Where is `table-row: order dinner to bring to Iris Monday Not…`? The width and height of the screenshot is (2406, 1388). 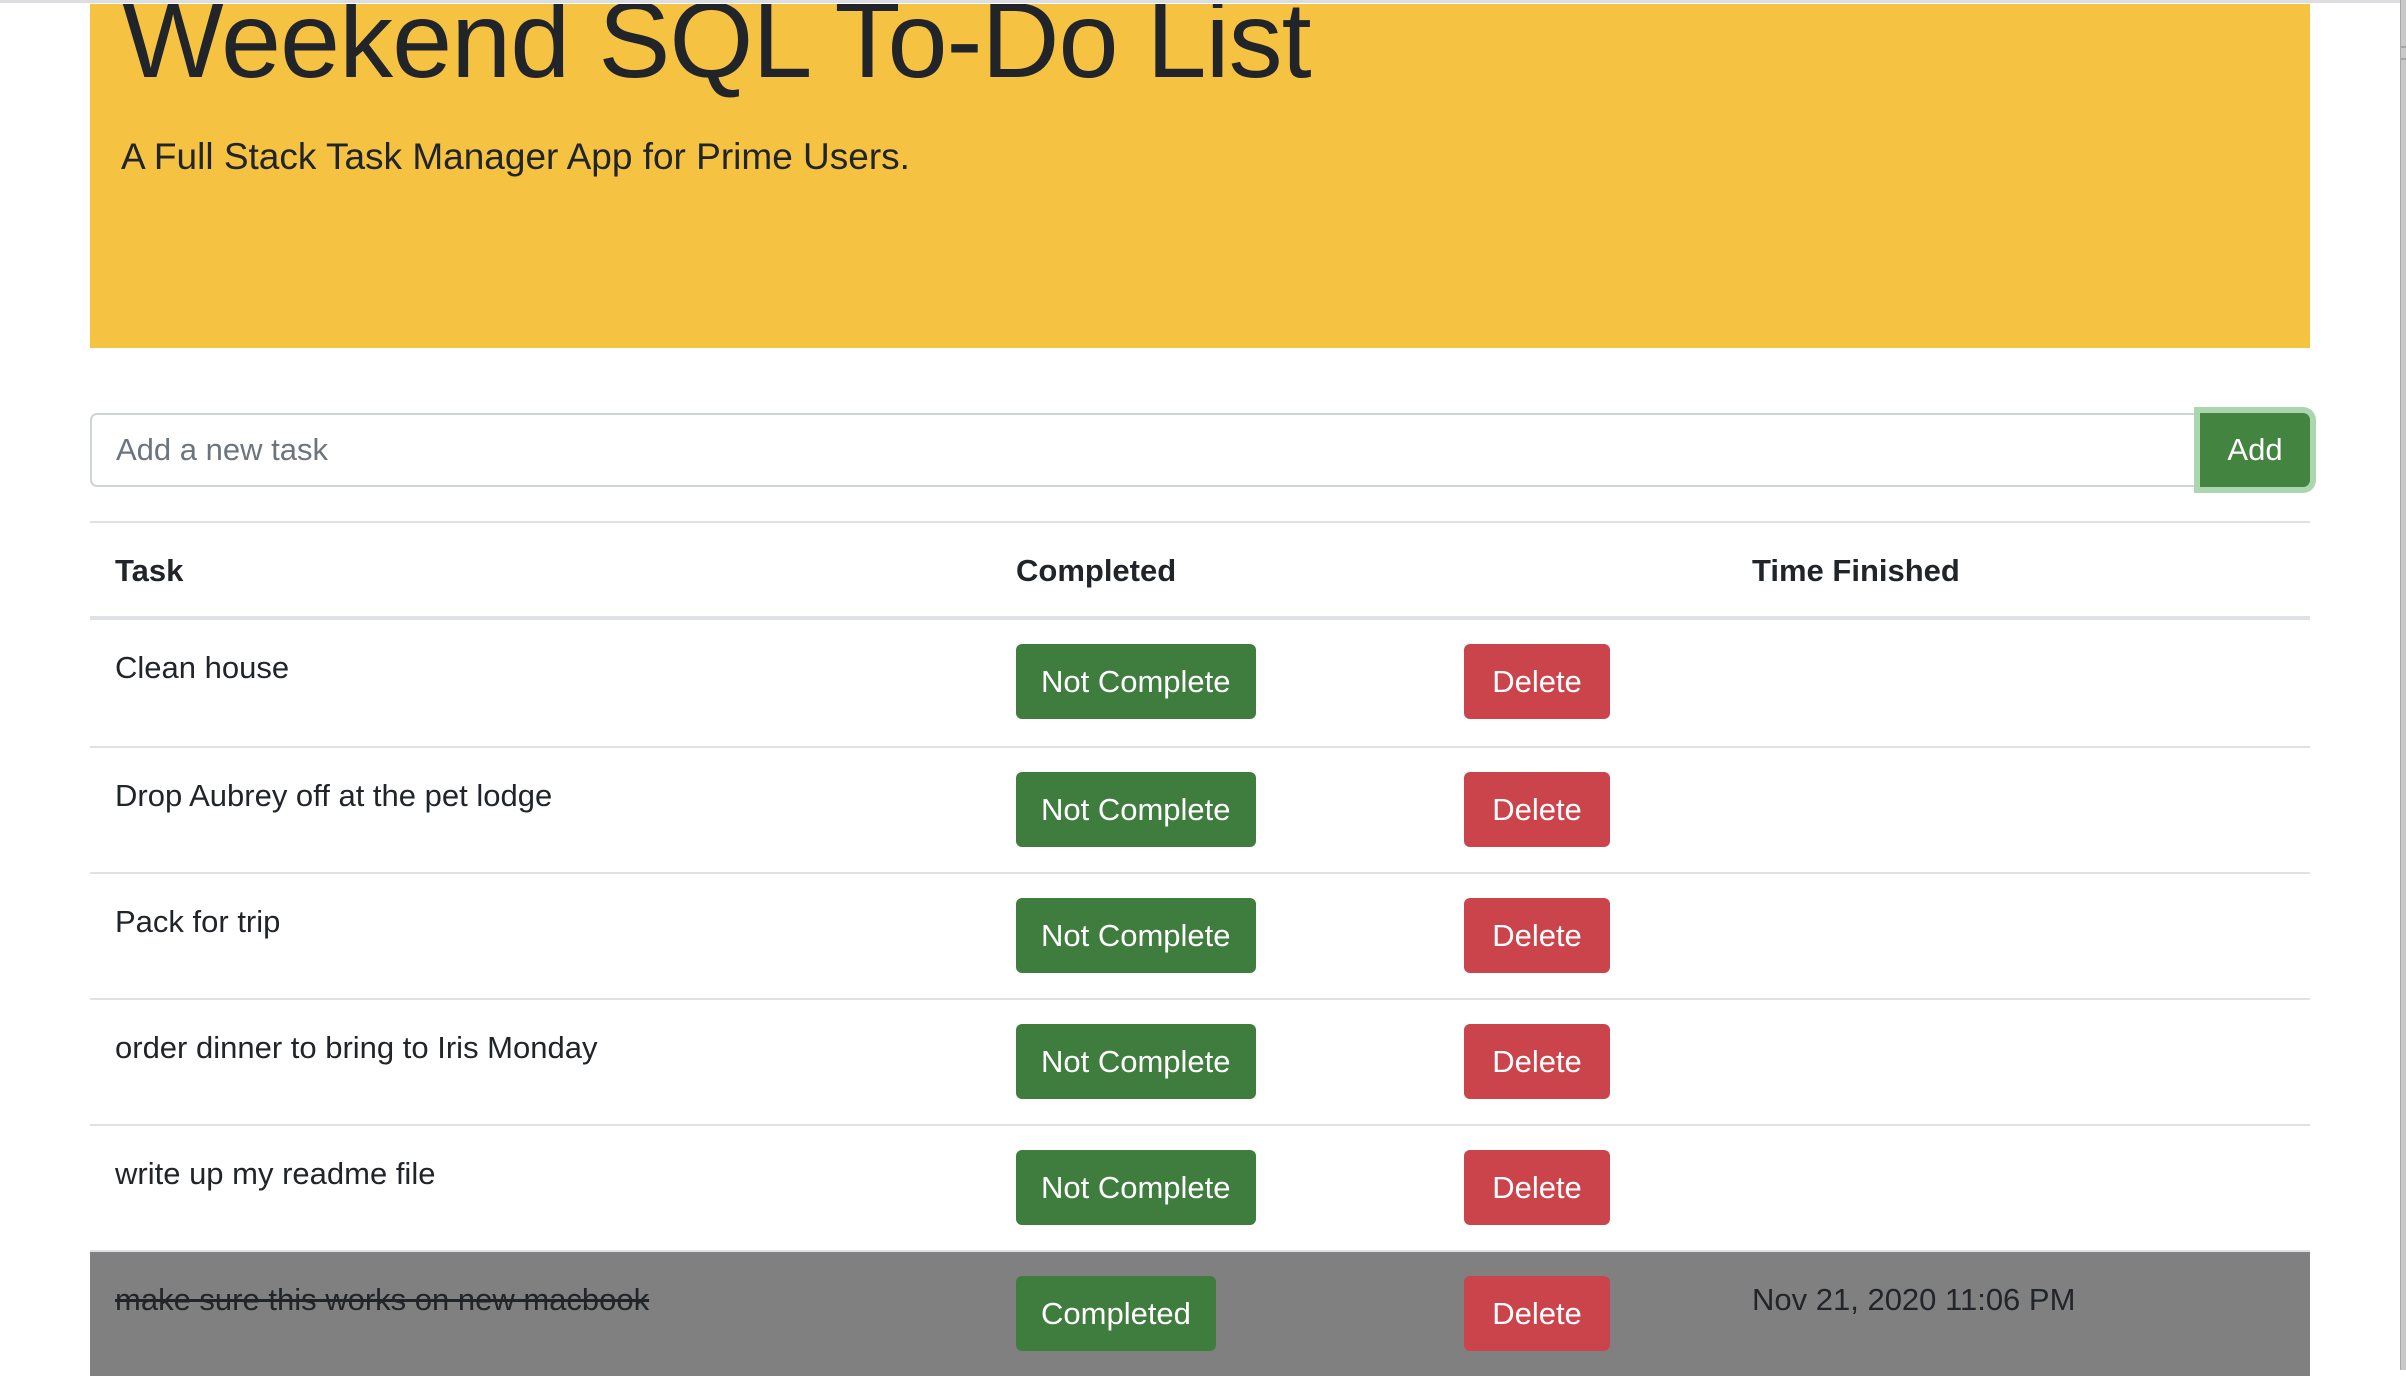
table-row: order dinner to bring to Iris Monday Not… is located at coordinates (1200, 1061).